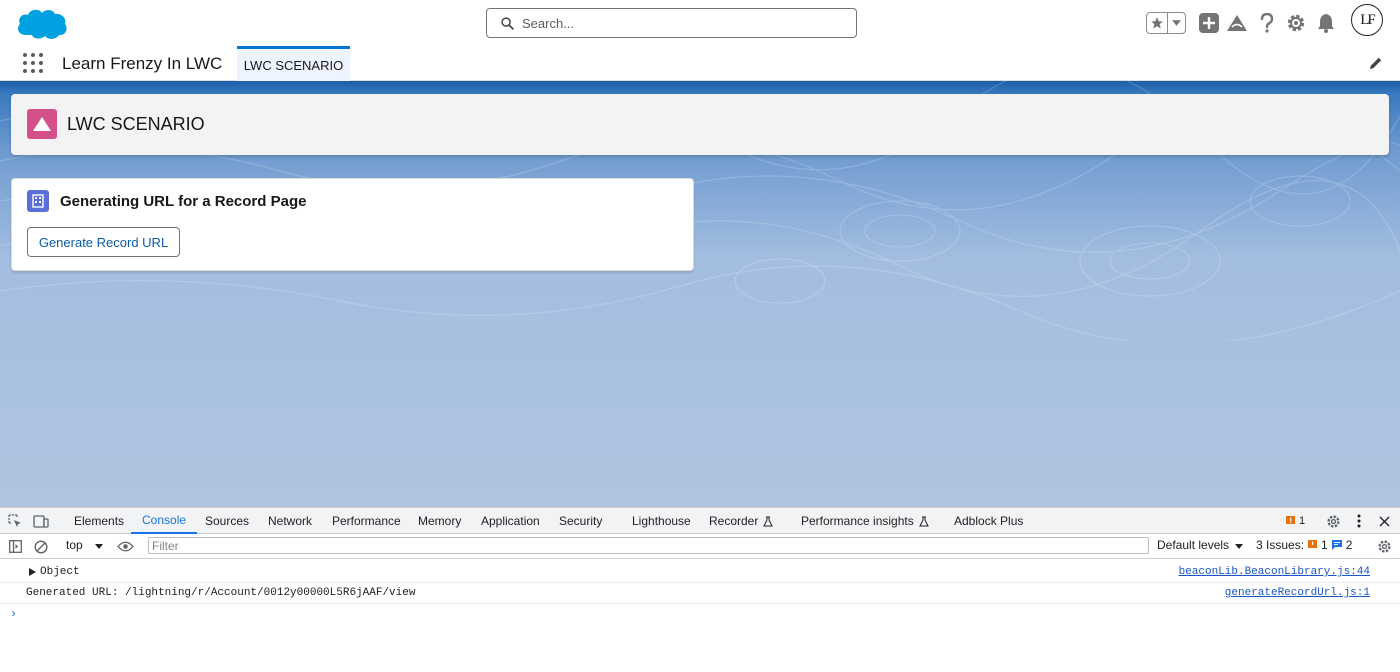 This screenshot has height=672, width=1400. I want to click on clear-console-icon, so click(40, 546).